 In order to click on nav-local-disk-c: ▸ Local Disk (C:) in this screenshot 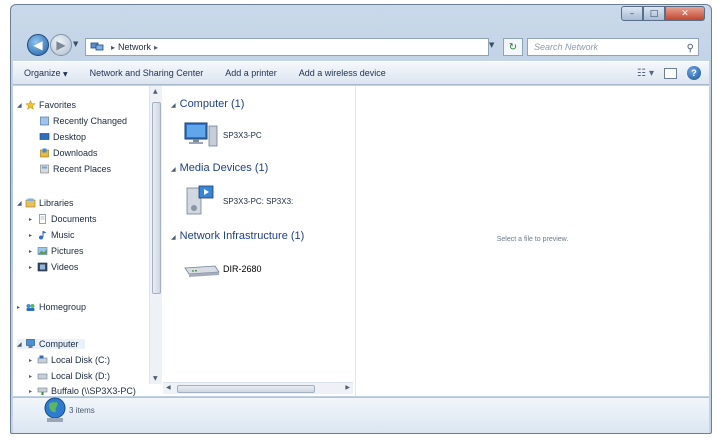, I will do `click(69, 360)`.